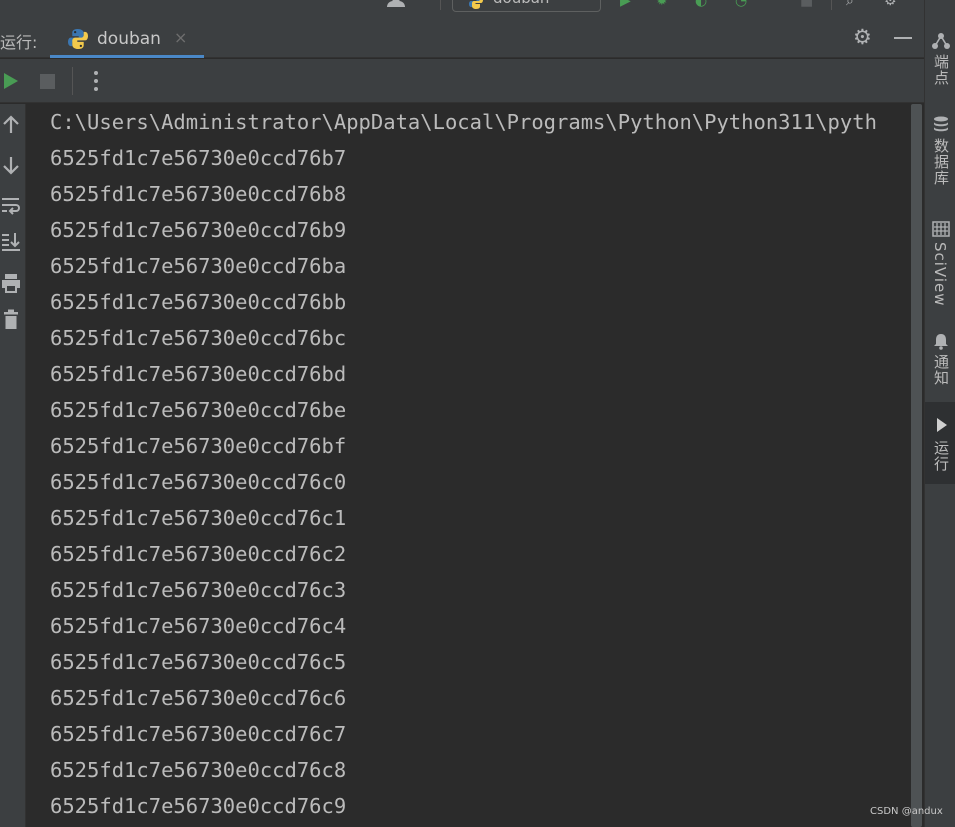 The height and width of the screenshot is (827, 955). What do you see at coordinates (462, 37) in the screenshot?
I see `run-window-header: 运行: douban × ⚙` at bounding box center [462, 37].